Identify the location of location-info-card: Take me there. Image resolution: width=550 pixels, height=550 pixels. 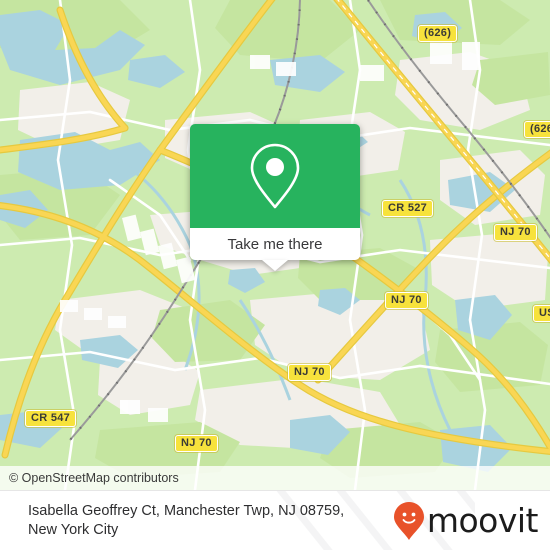
(275, 197).